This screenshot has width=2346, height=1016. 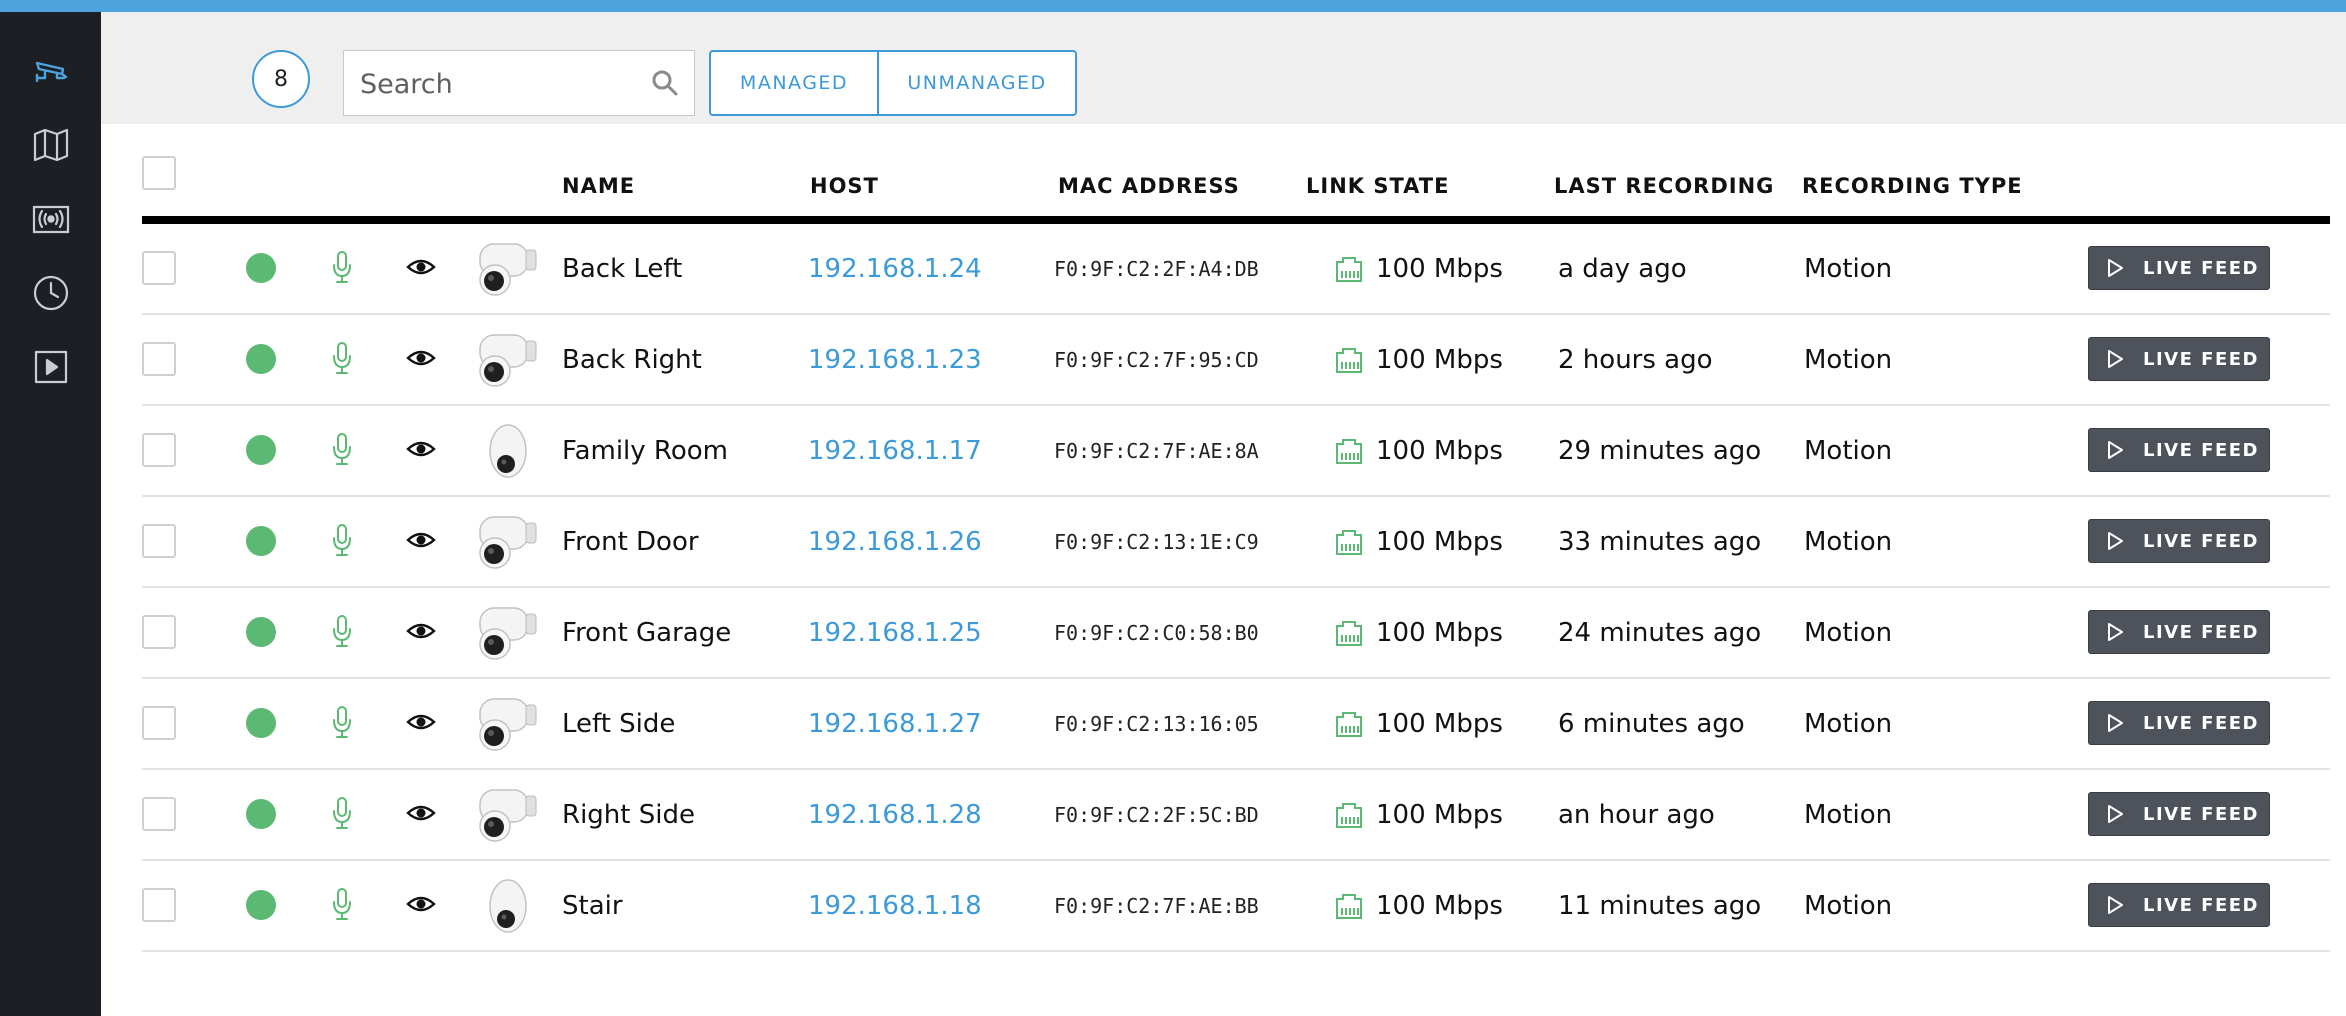 I want to click on select-all-checkbox, so click(x=159, y=173).